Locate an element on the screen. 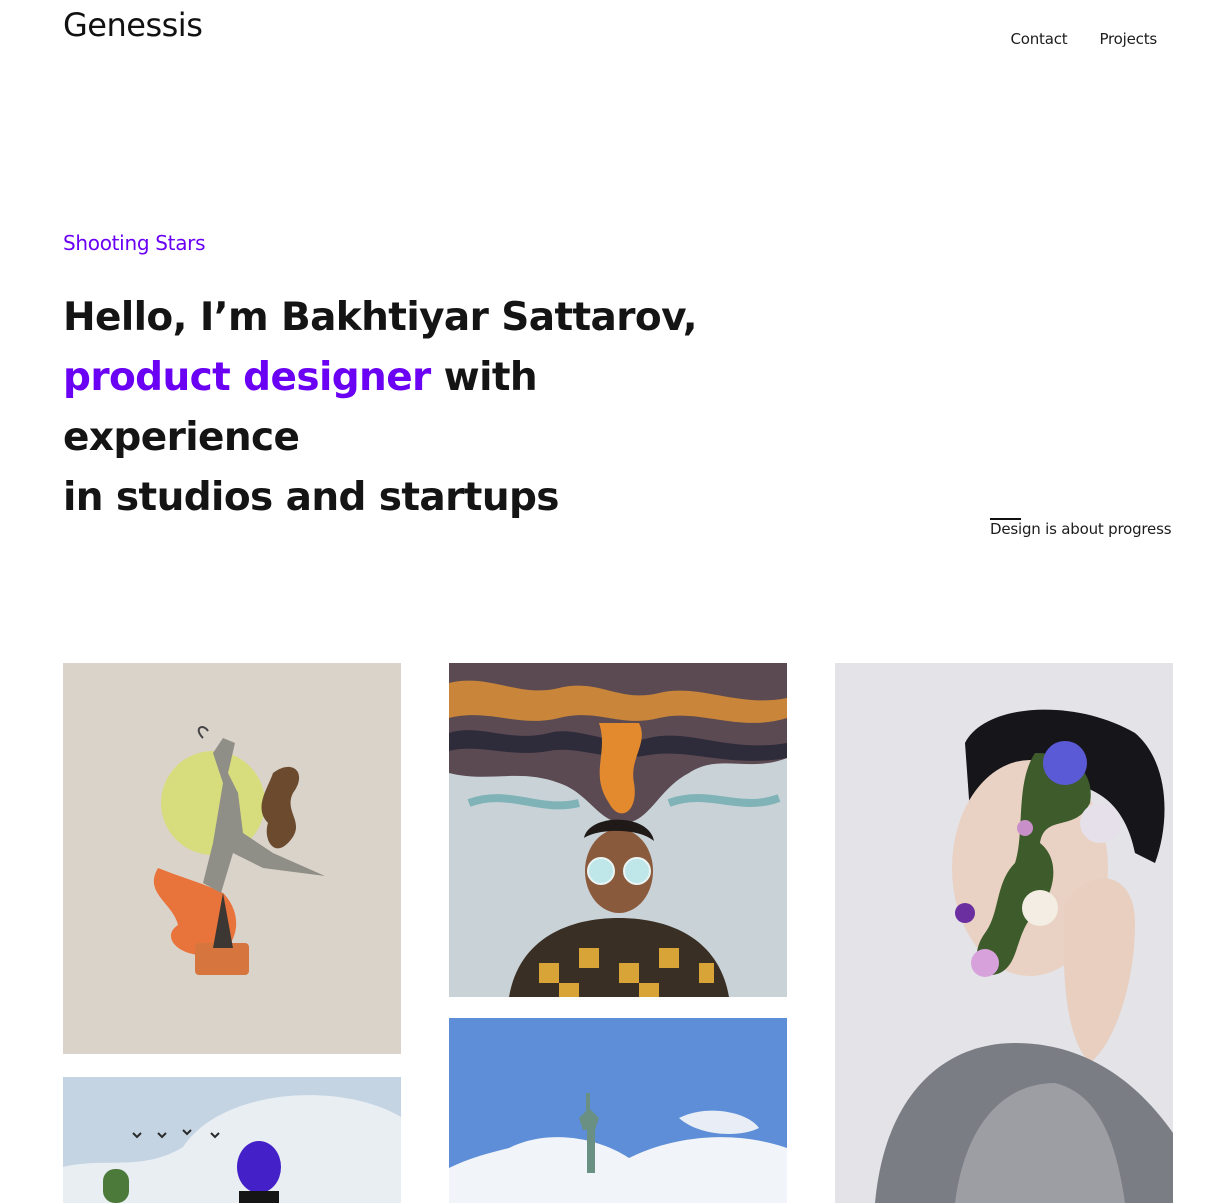  headline-line-1: Hello, I’m Bakhtiyar Sattarov, is located at coordinates (380, 317).